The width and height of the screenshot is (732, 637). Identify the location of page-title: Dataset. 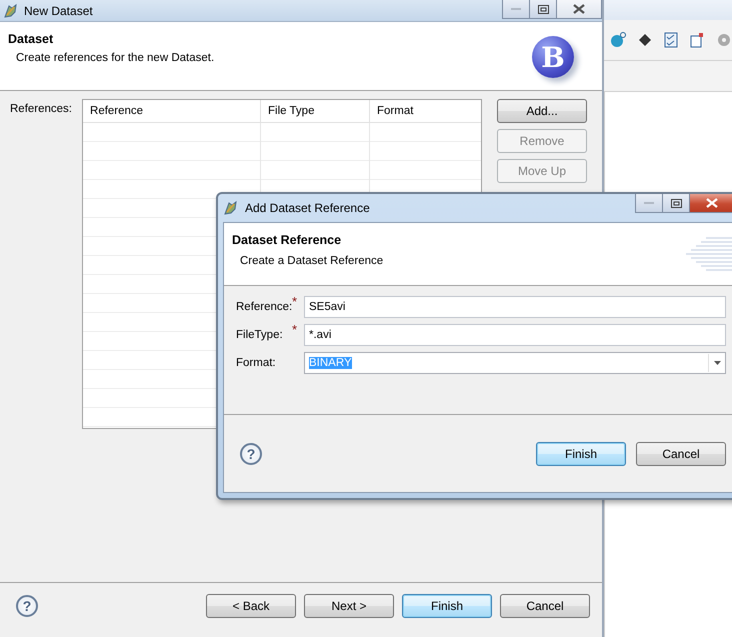
(31, 39).